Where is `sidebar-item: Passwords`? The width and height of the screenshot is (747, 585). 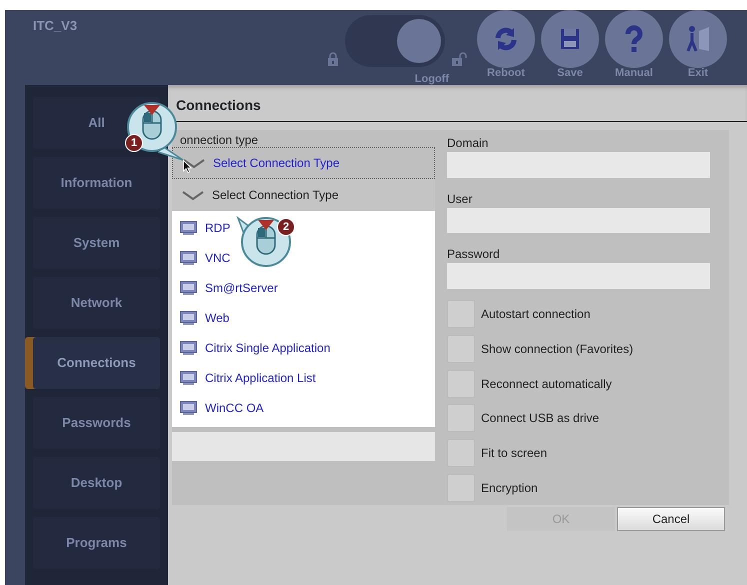 sidebar-item: Passwords is located at coordinates (96, 423).